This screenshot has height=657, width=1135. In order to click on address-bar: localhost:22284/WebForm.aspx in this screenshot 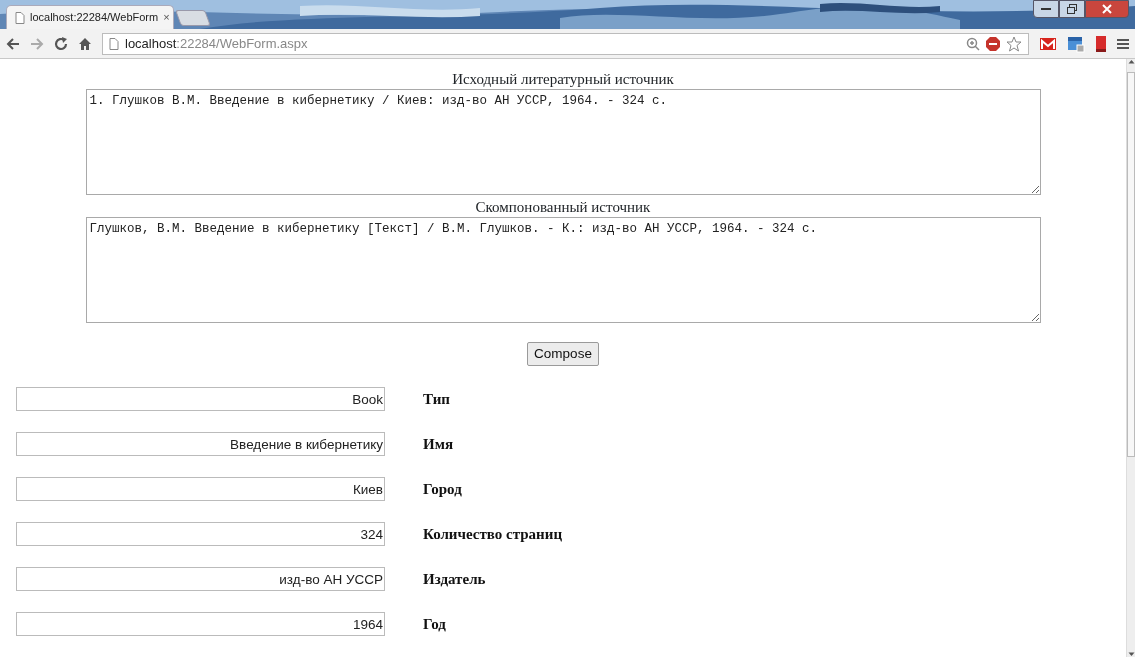, I will do `click(565, 43)`.